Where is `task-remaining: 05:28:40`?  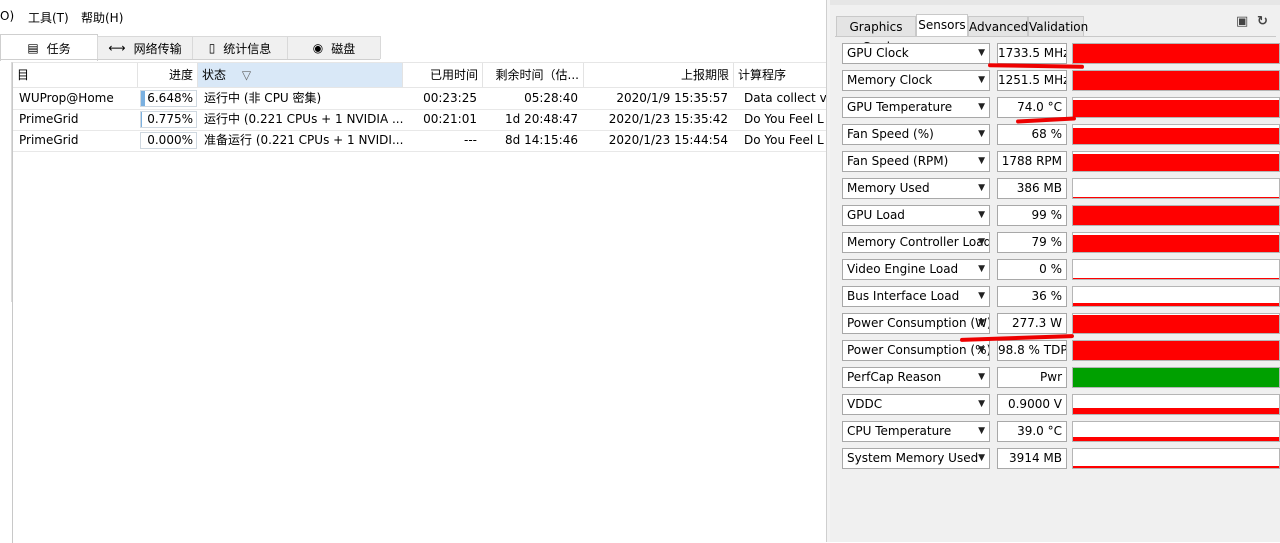 task-remaining: 05:28:40 is located at coordinates (533, 98).